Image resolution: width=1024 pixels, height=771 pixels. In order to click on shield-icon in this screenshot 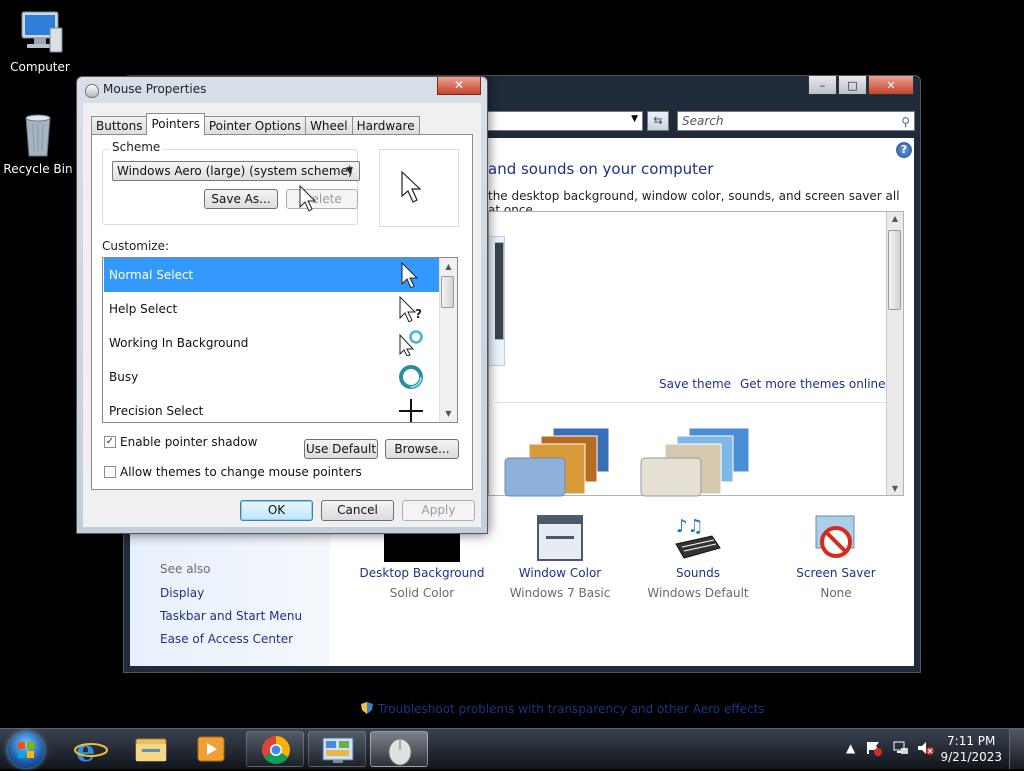, I will do `click(367, 708)`.